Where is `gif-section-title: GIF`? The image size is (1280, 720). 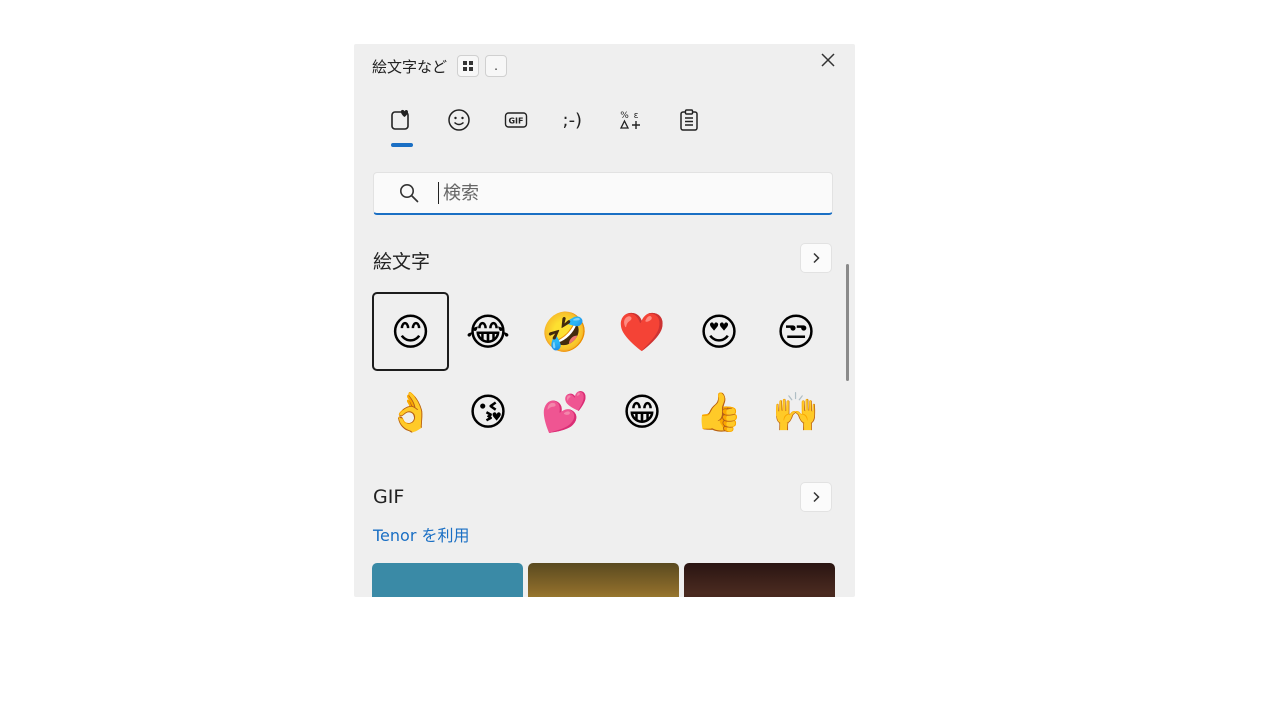 gif-section-title: GIF is located at coordinates (389, 497).